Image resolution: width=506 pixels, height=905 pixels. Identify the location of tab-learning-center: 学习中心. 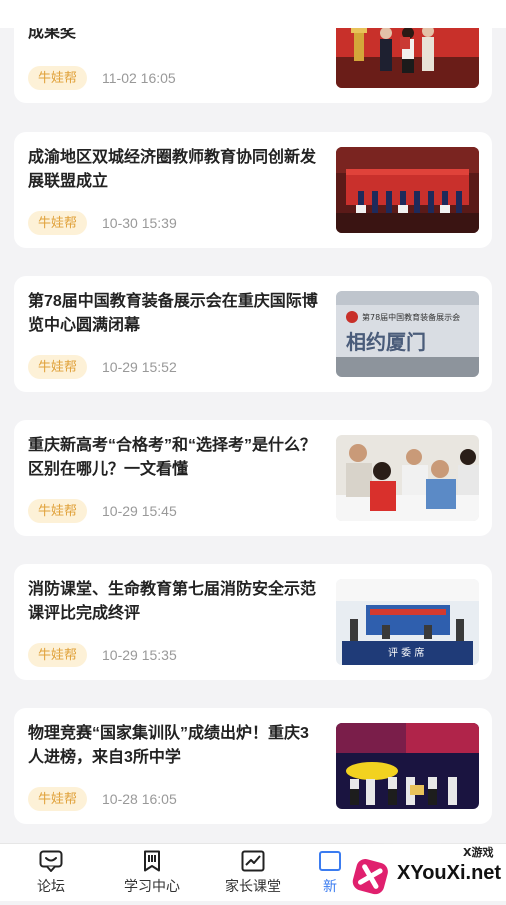
(152, 872).